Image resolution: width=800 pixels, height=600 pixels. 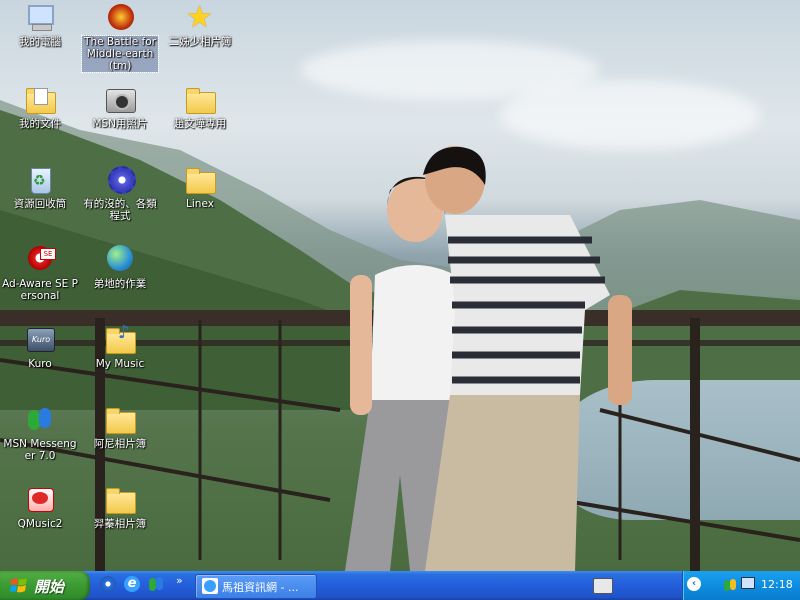 What do you see at coordinates (199, 17) in the screenshot?
I see `star-icon: ★` at bounding box center [199, 17].